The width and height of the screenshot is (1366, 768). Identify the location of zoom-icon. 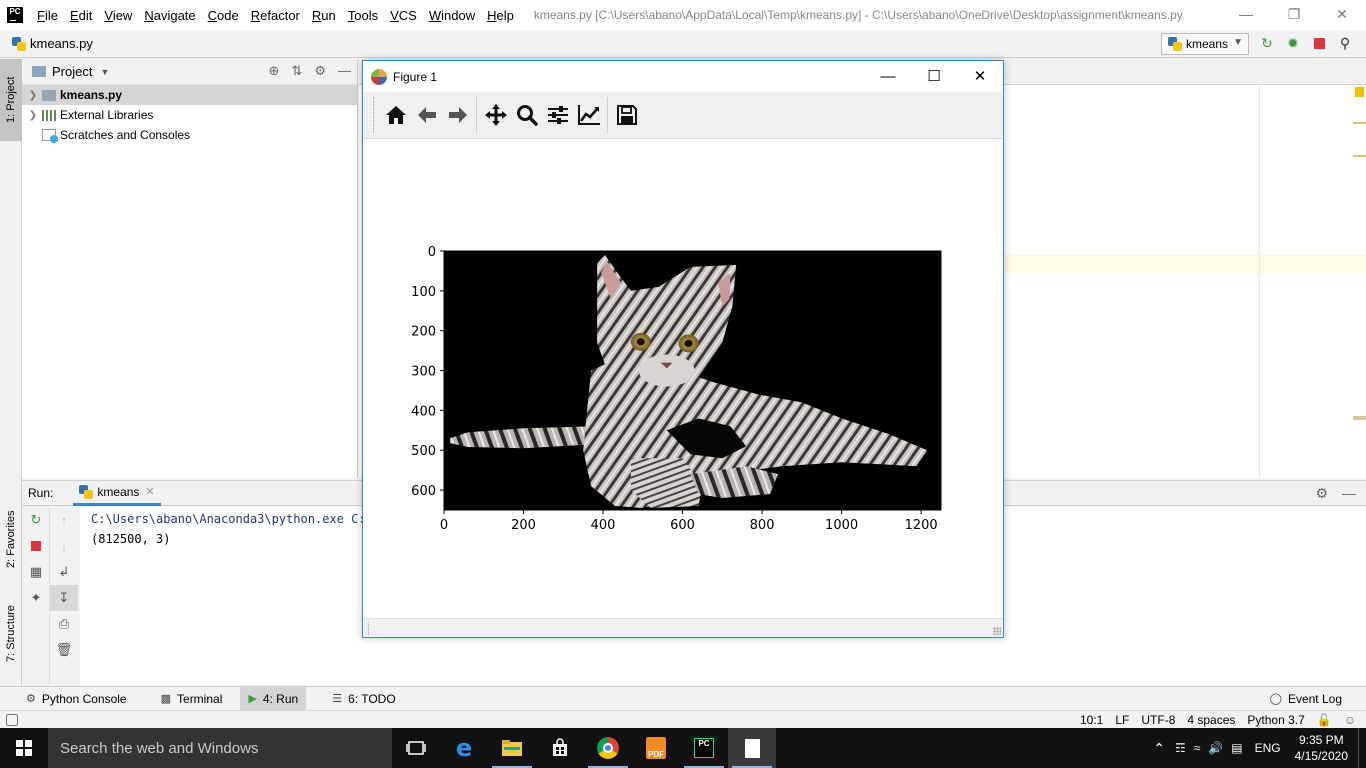
(526, 115).